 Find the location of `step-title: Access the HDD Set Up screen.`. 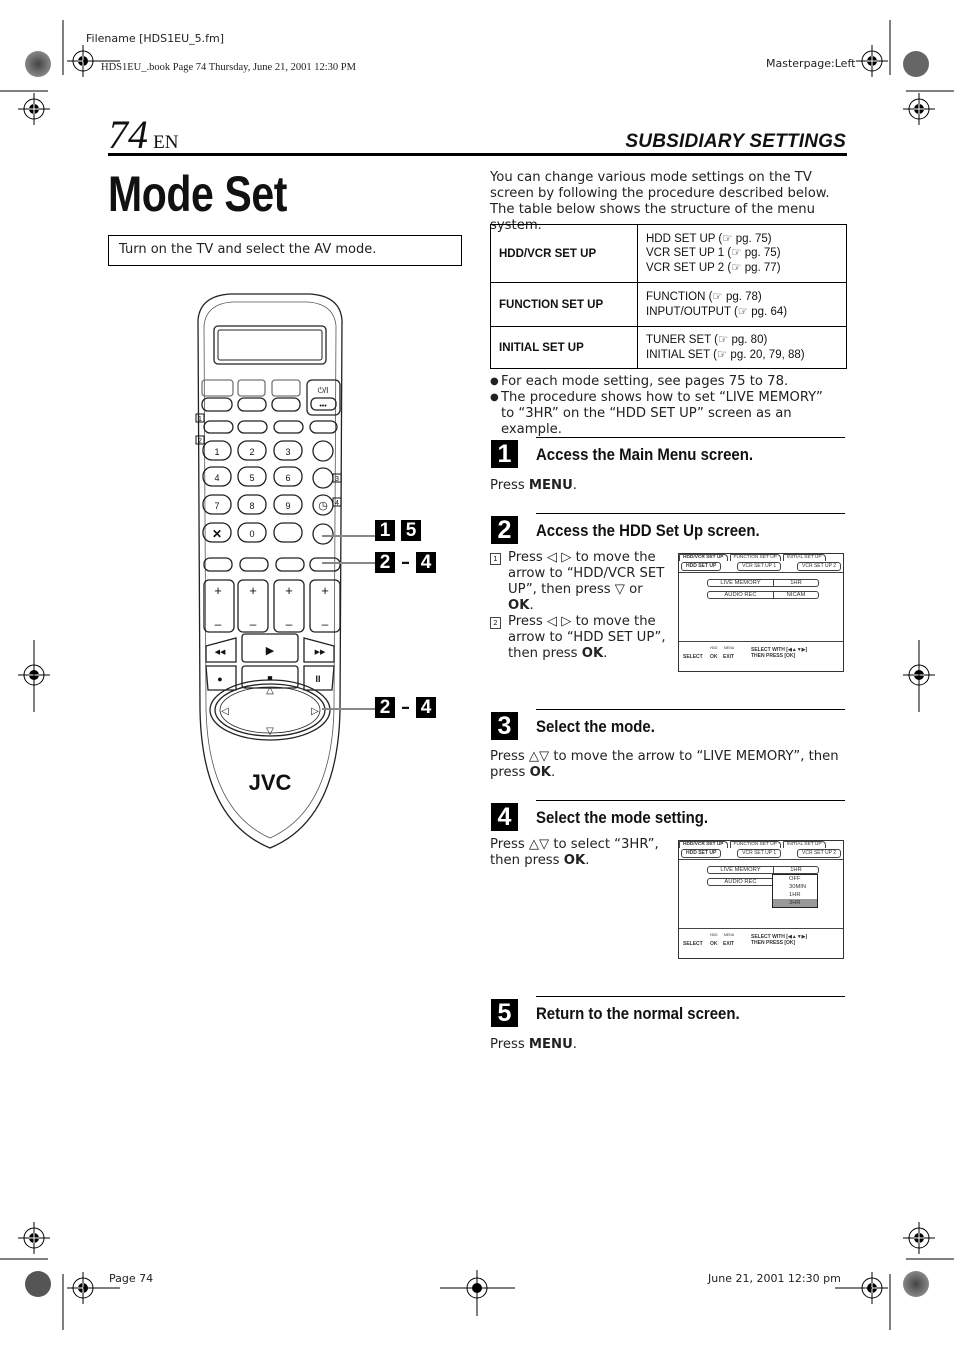

step-title: Access the HDD Set Up screen. is located at coordinates (648, 530).